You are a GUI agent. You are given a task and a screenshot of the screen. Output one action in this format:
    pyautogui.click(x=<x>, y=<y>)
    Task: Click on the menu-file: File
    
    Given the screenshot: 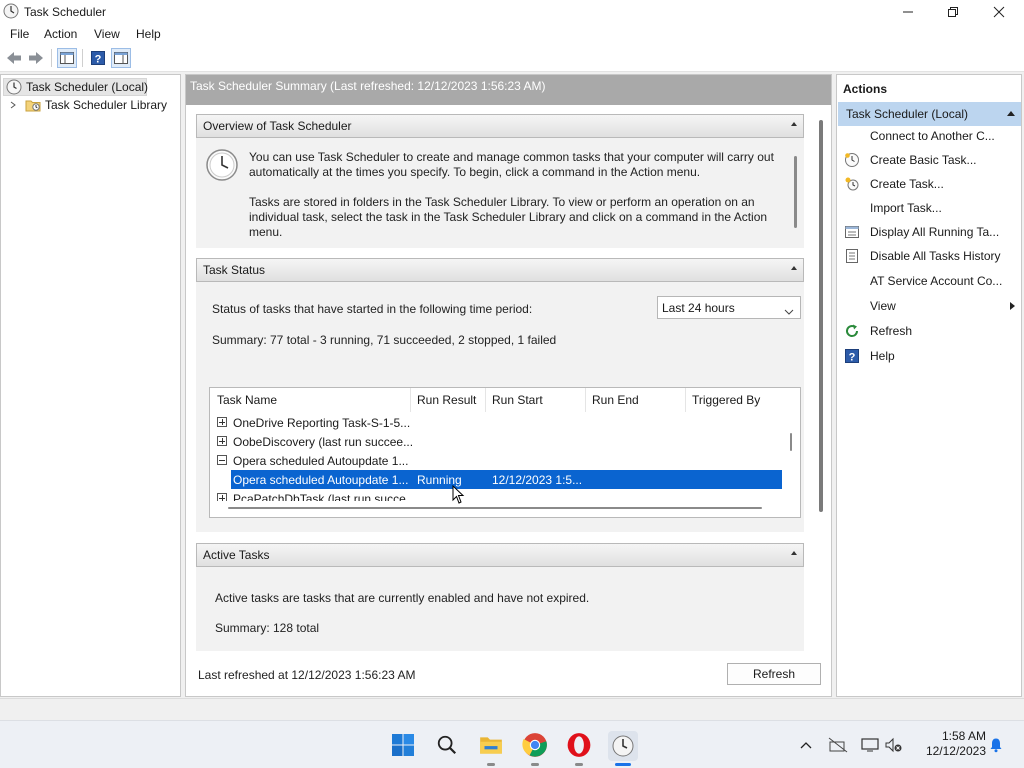 What is the action you would take?
    pyautogui.click(x=19, y=34)
    